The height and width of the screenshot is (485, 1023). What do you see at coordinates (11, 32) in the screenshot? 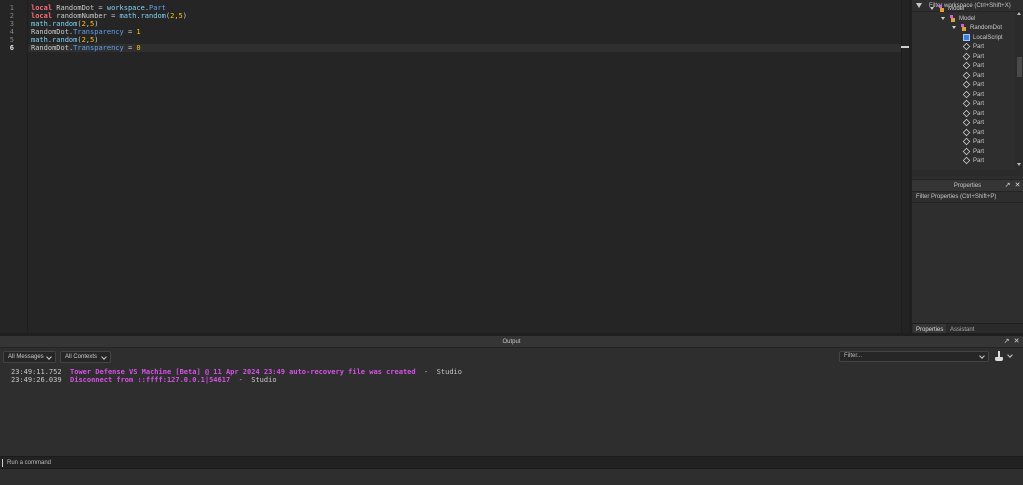
I see `line-number: 4` at bounding box center [11, 32].